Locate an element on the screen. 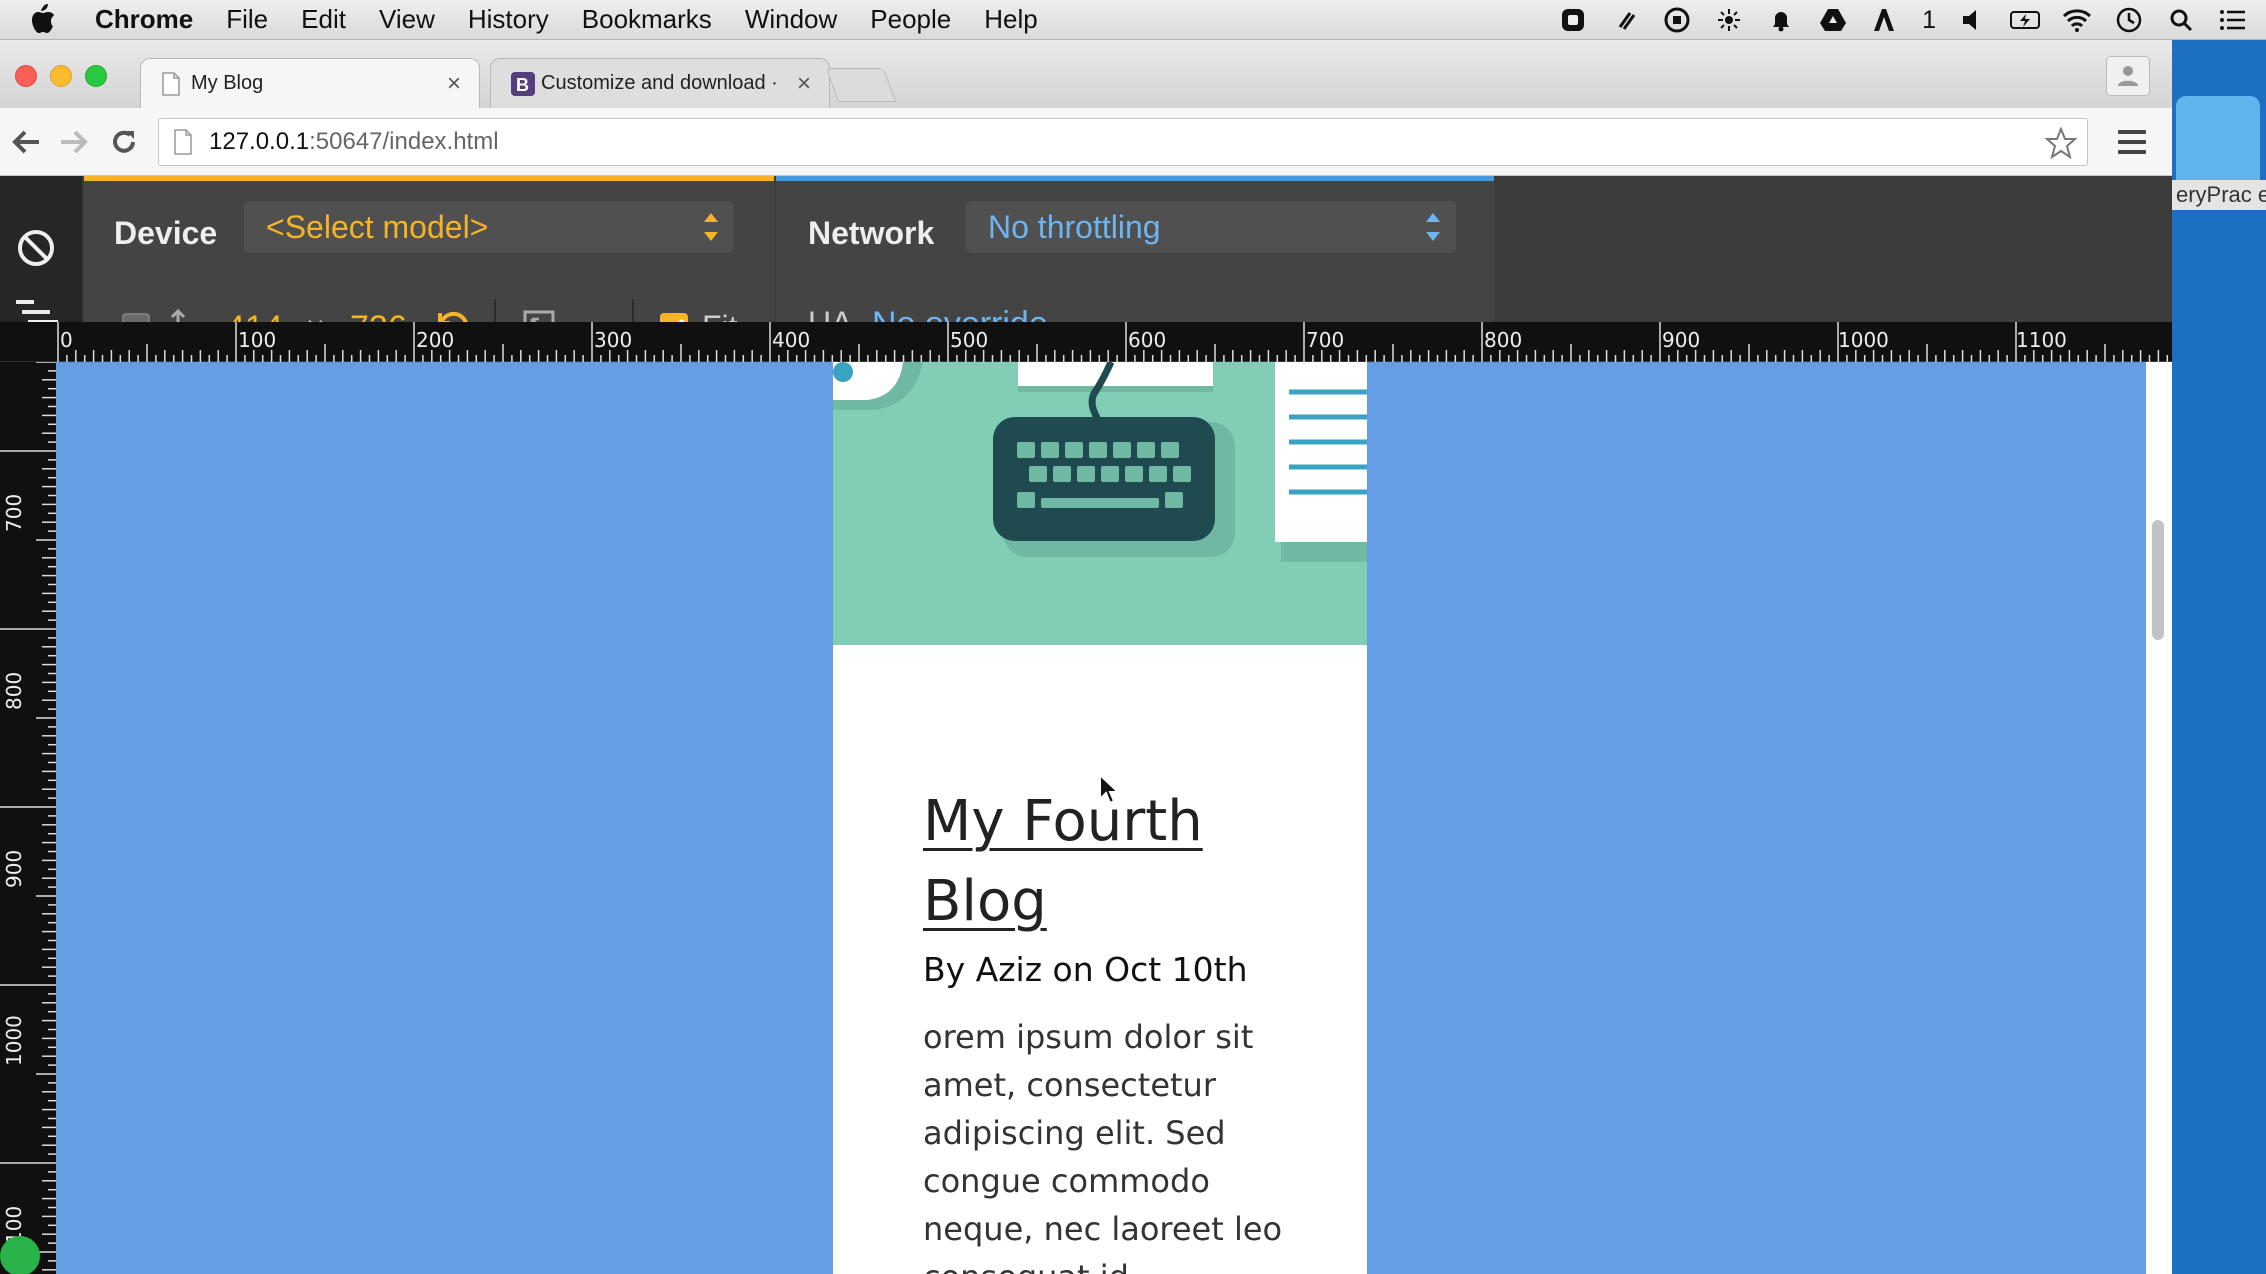 Image resolution: width=2266 pixels, height=1274 pixels. post-title-link: My Fourth Blog is located at coordinates (1123, 862).